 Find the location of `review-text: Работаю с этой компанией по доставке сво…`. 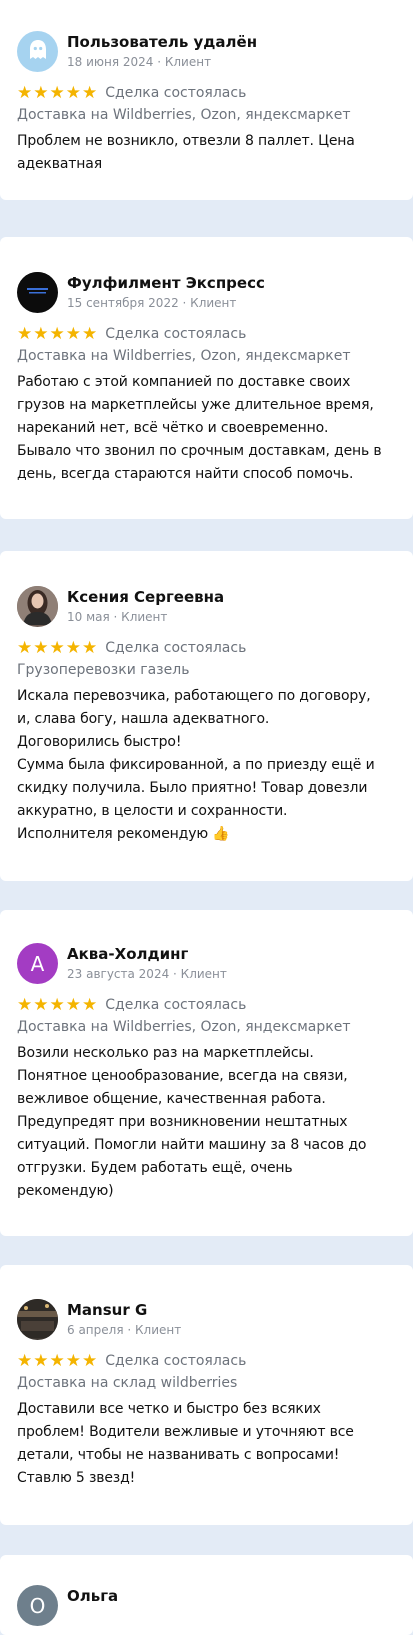

review-text: Работаю с этой компанией по доставке сво… is located at coordinates (209, 428).